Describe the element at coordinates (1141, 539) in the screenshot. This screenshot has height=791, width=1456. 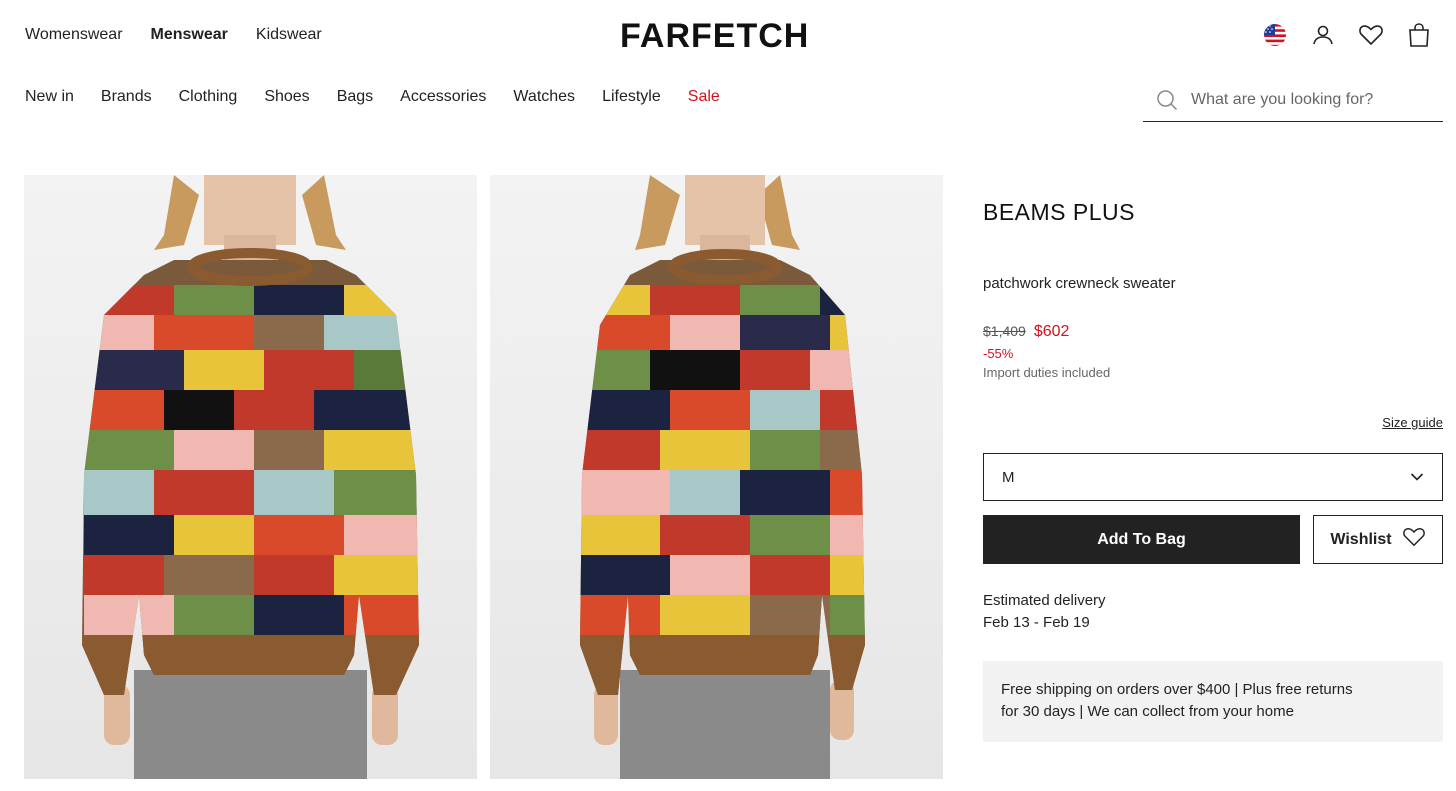
I see `add-to-bag-button: Add To Bag` at that location.